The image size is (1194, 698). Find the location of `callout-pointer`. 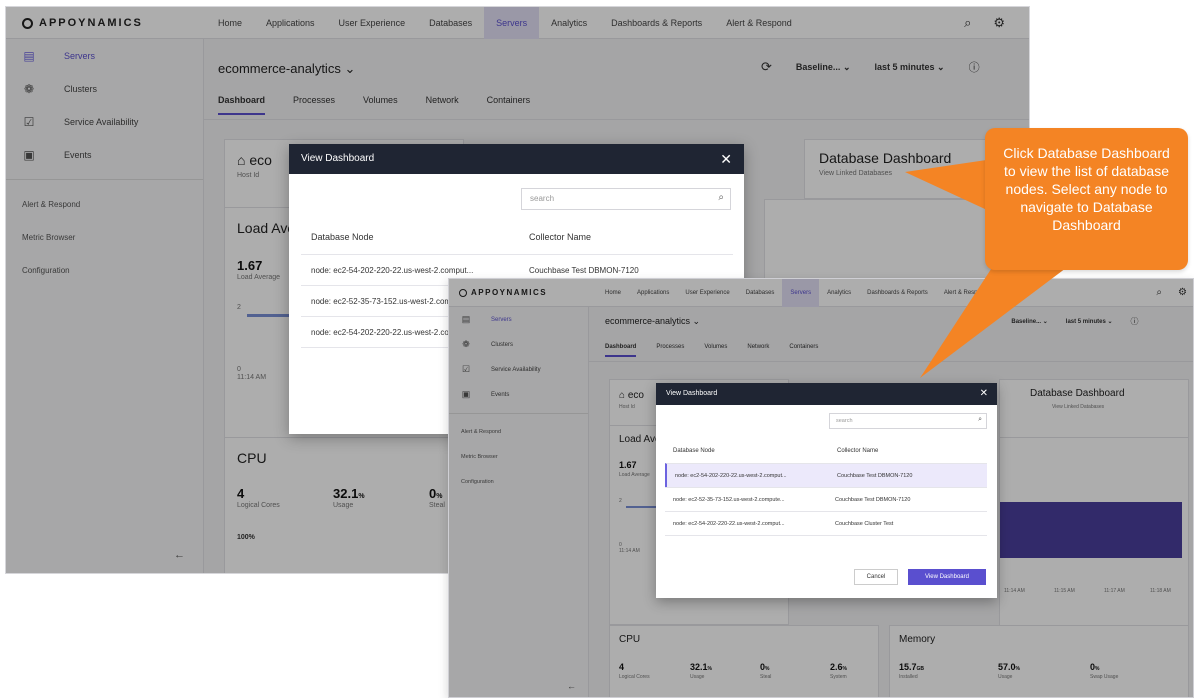

callout-pointer is located at coordinates (987, 268).